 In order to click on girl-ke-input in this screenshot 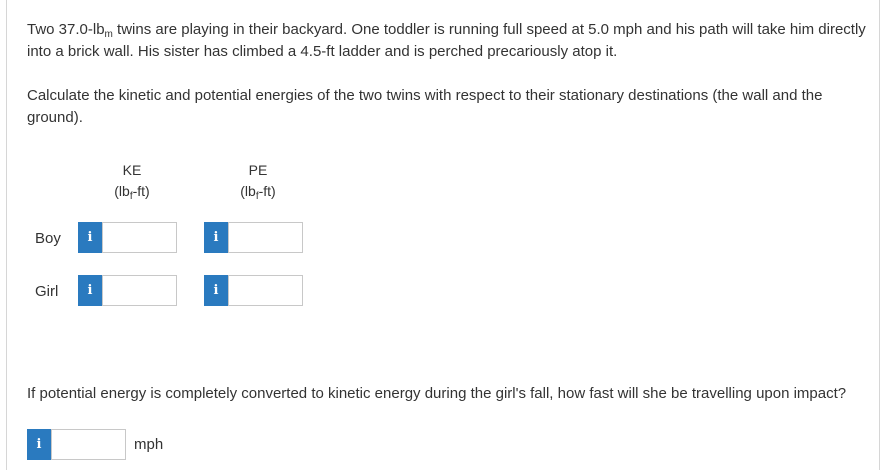, I will do `click(139, 290)`.